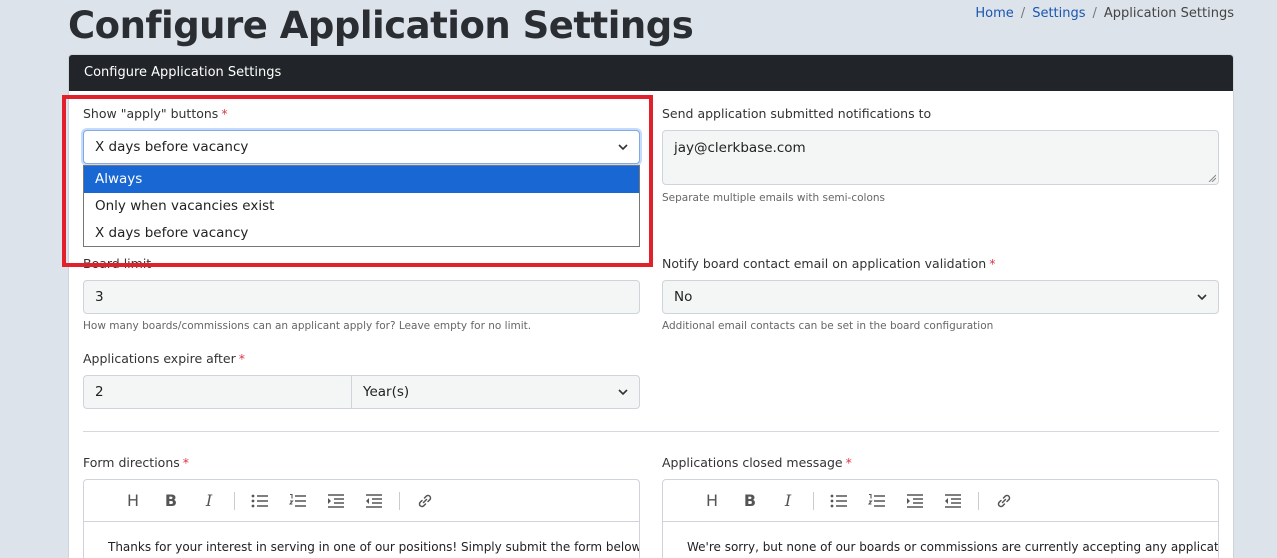  What do you see at coordinates (155, 113) in the screenshot?
I see `show-apply-label: Show "apply" buttons *` at bounding box center [155, 113].